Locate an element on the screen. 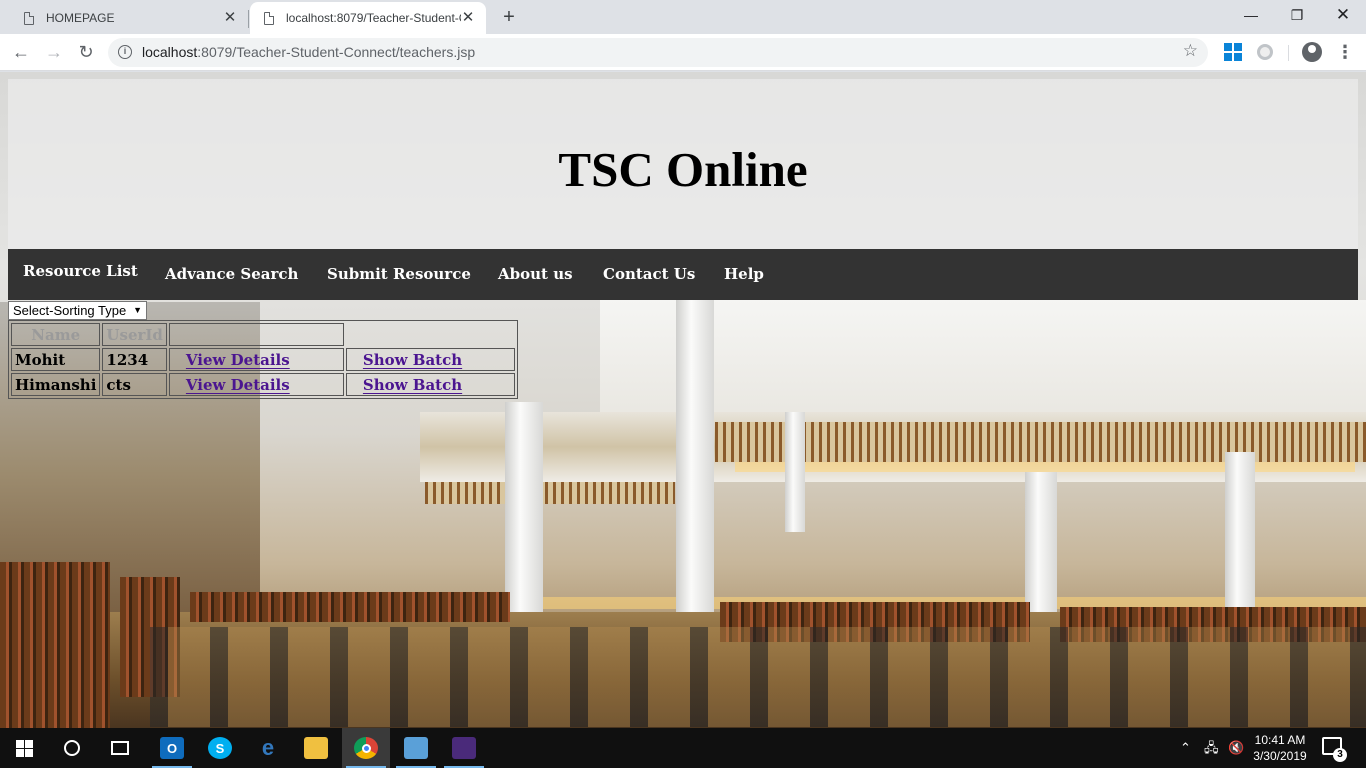 Image resolution: width=1366 pixels, height=768 pixels. sorting-type-select: Select-Sorting Type ▼ is located at coordinates (77, 310).